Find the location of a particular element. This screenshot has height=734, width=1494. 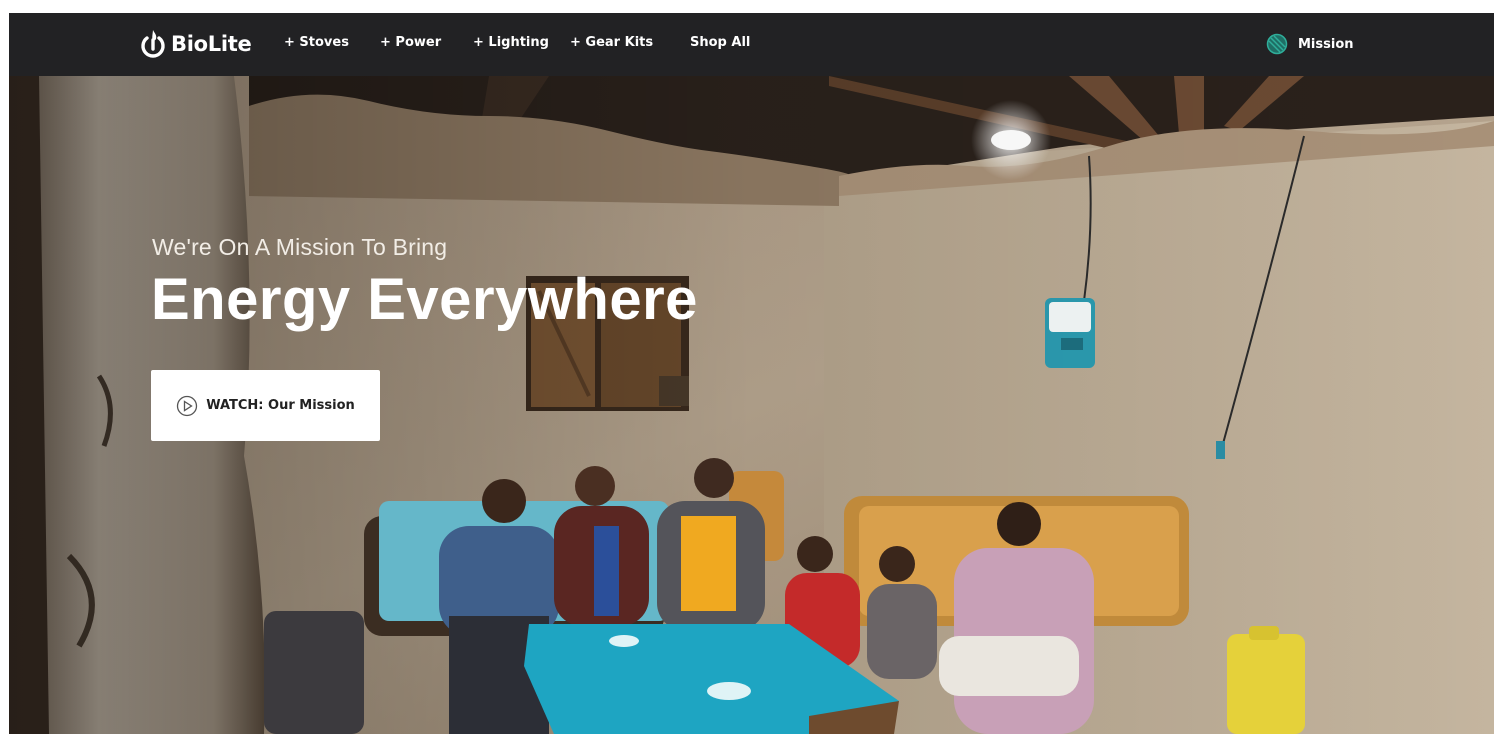

watch-mission-button: WATCH: Our Mission is located at coordinates (265, 405).